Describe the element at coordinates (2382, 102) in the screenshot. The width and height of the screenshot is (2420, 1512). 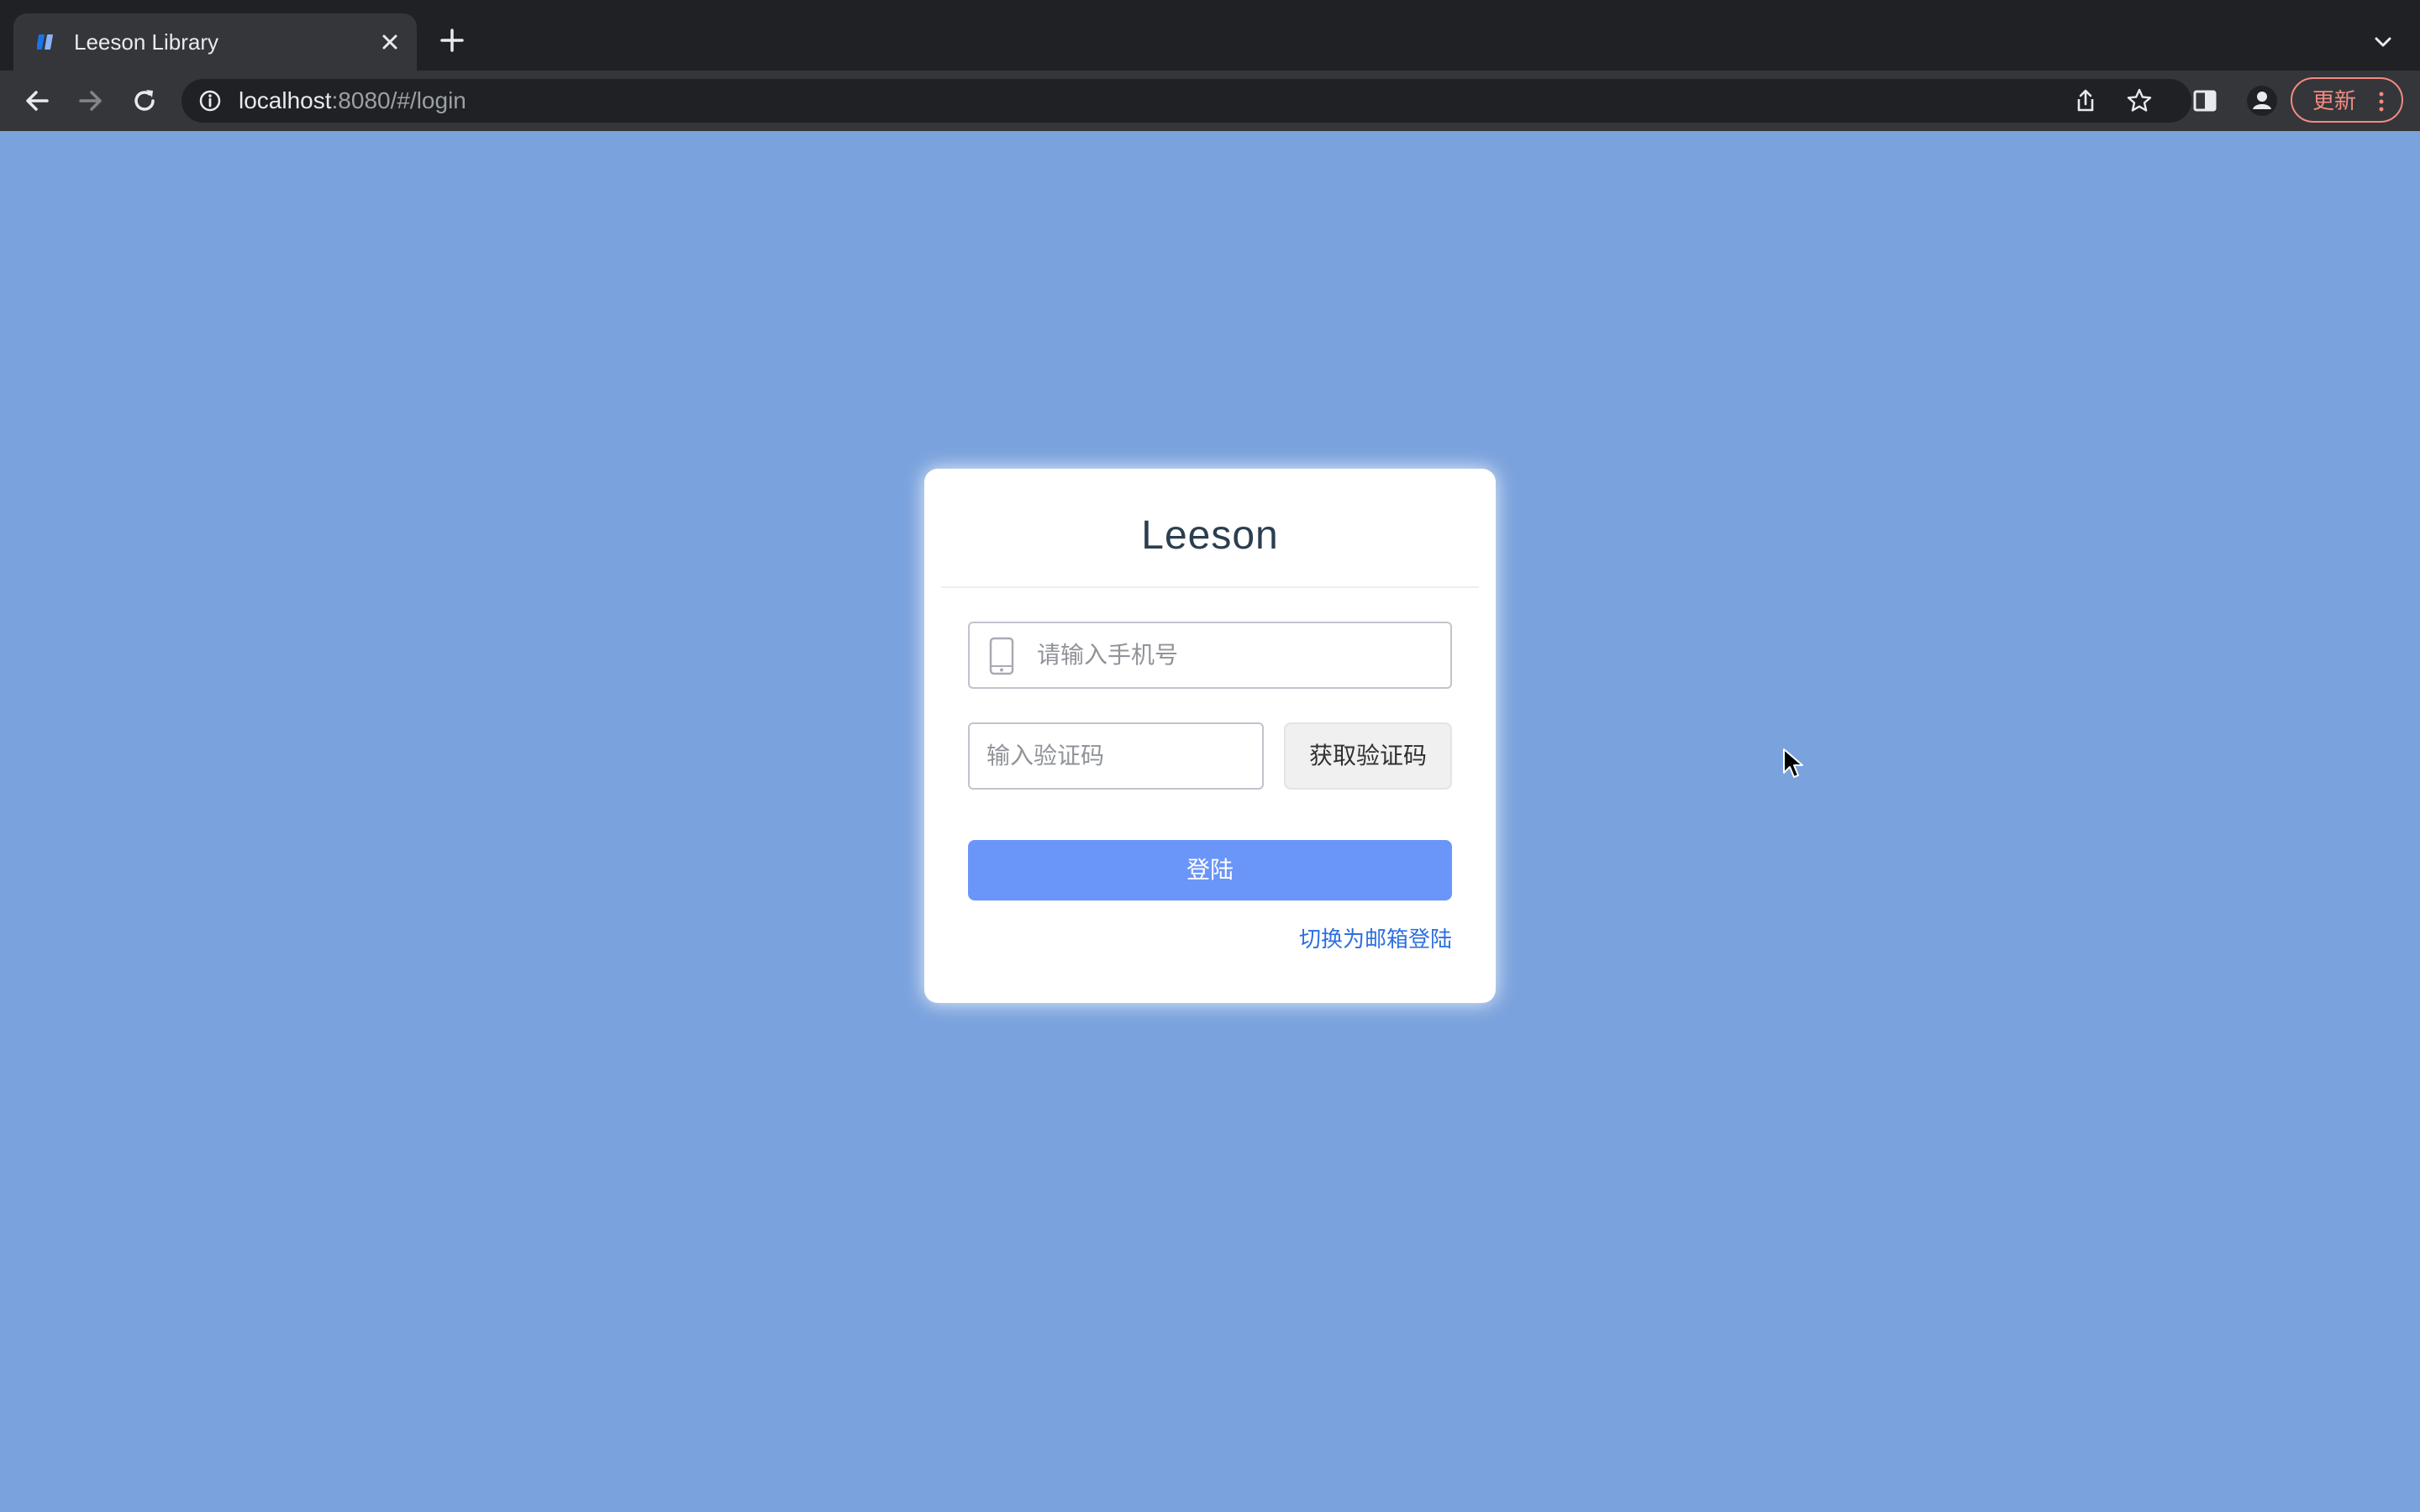
I see `more-vertical-icon` at that location.